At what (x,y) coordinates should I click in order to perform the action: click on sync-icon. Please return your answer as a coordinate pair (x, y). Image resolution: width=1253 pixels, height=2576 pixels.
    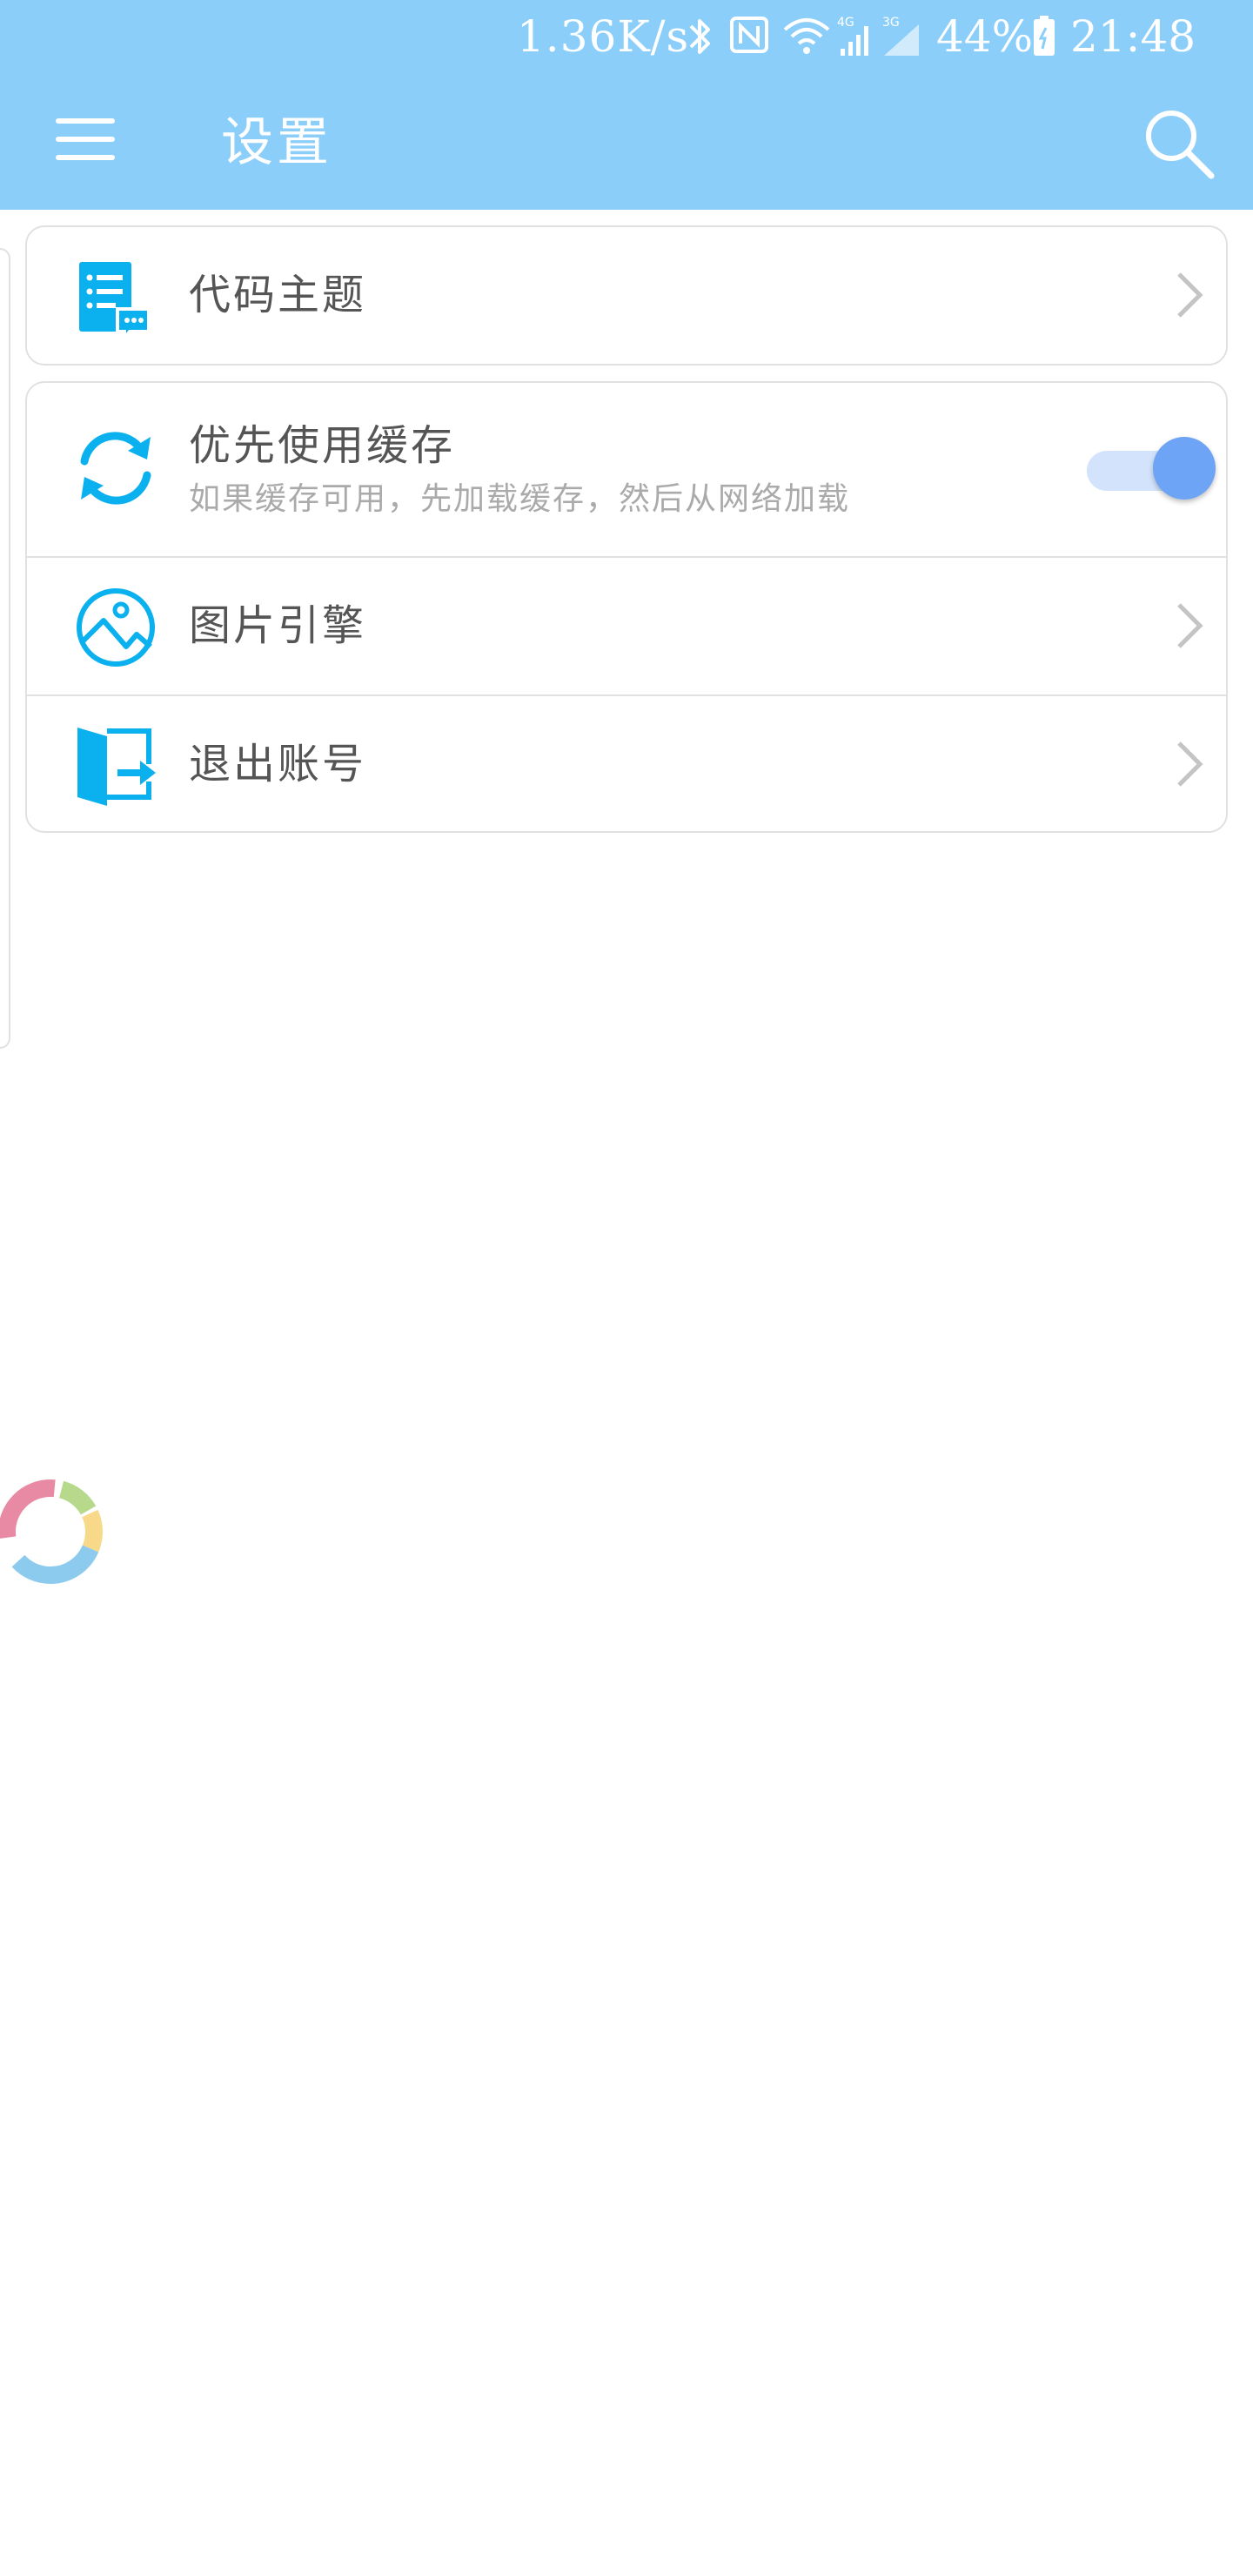
    Looking at the image, I should click on (115, 469).